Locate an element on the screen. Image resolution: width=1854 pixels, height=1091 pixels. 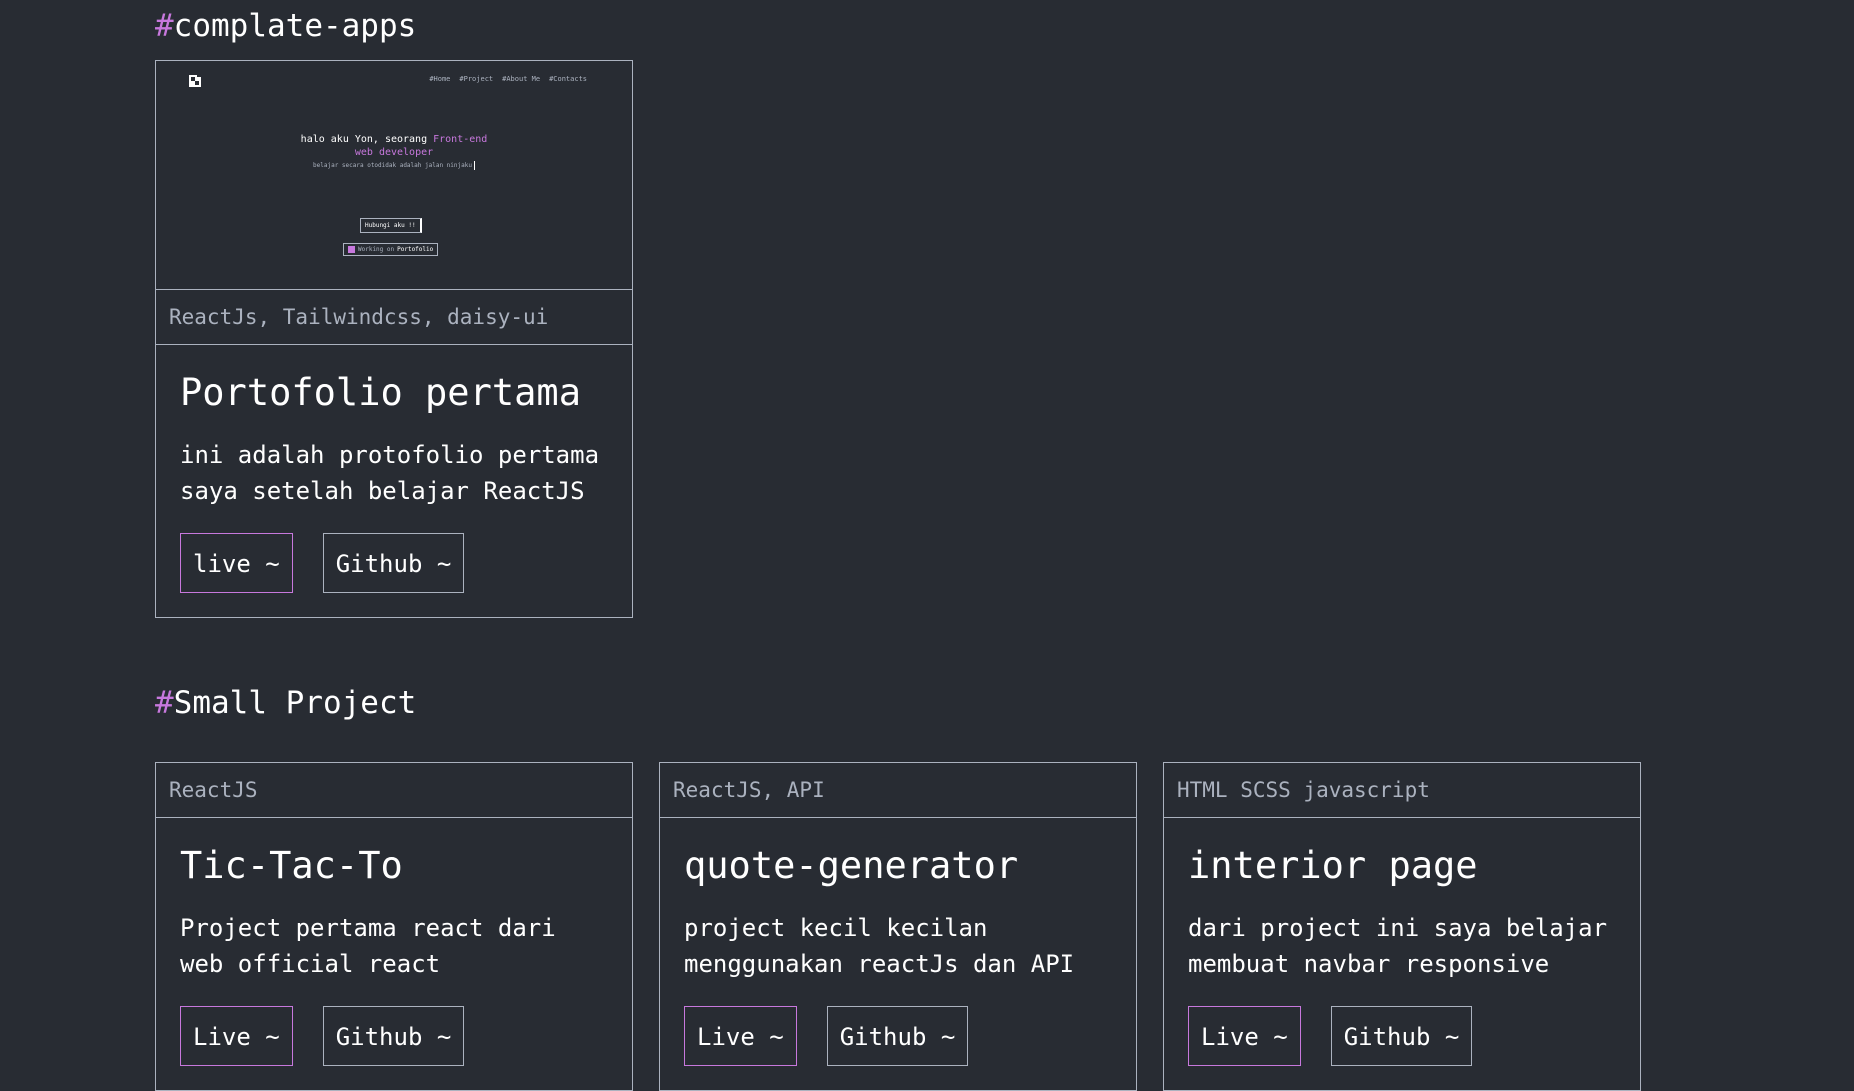
preview-nav-item: #About Me is located at coordinates (521, 79).